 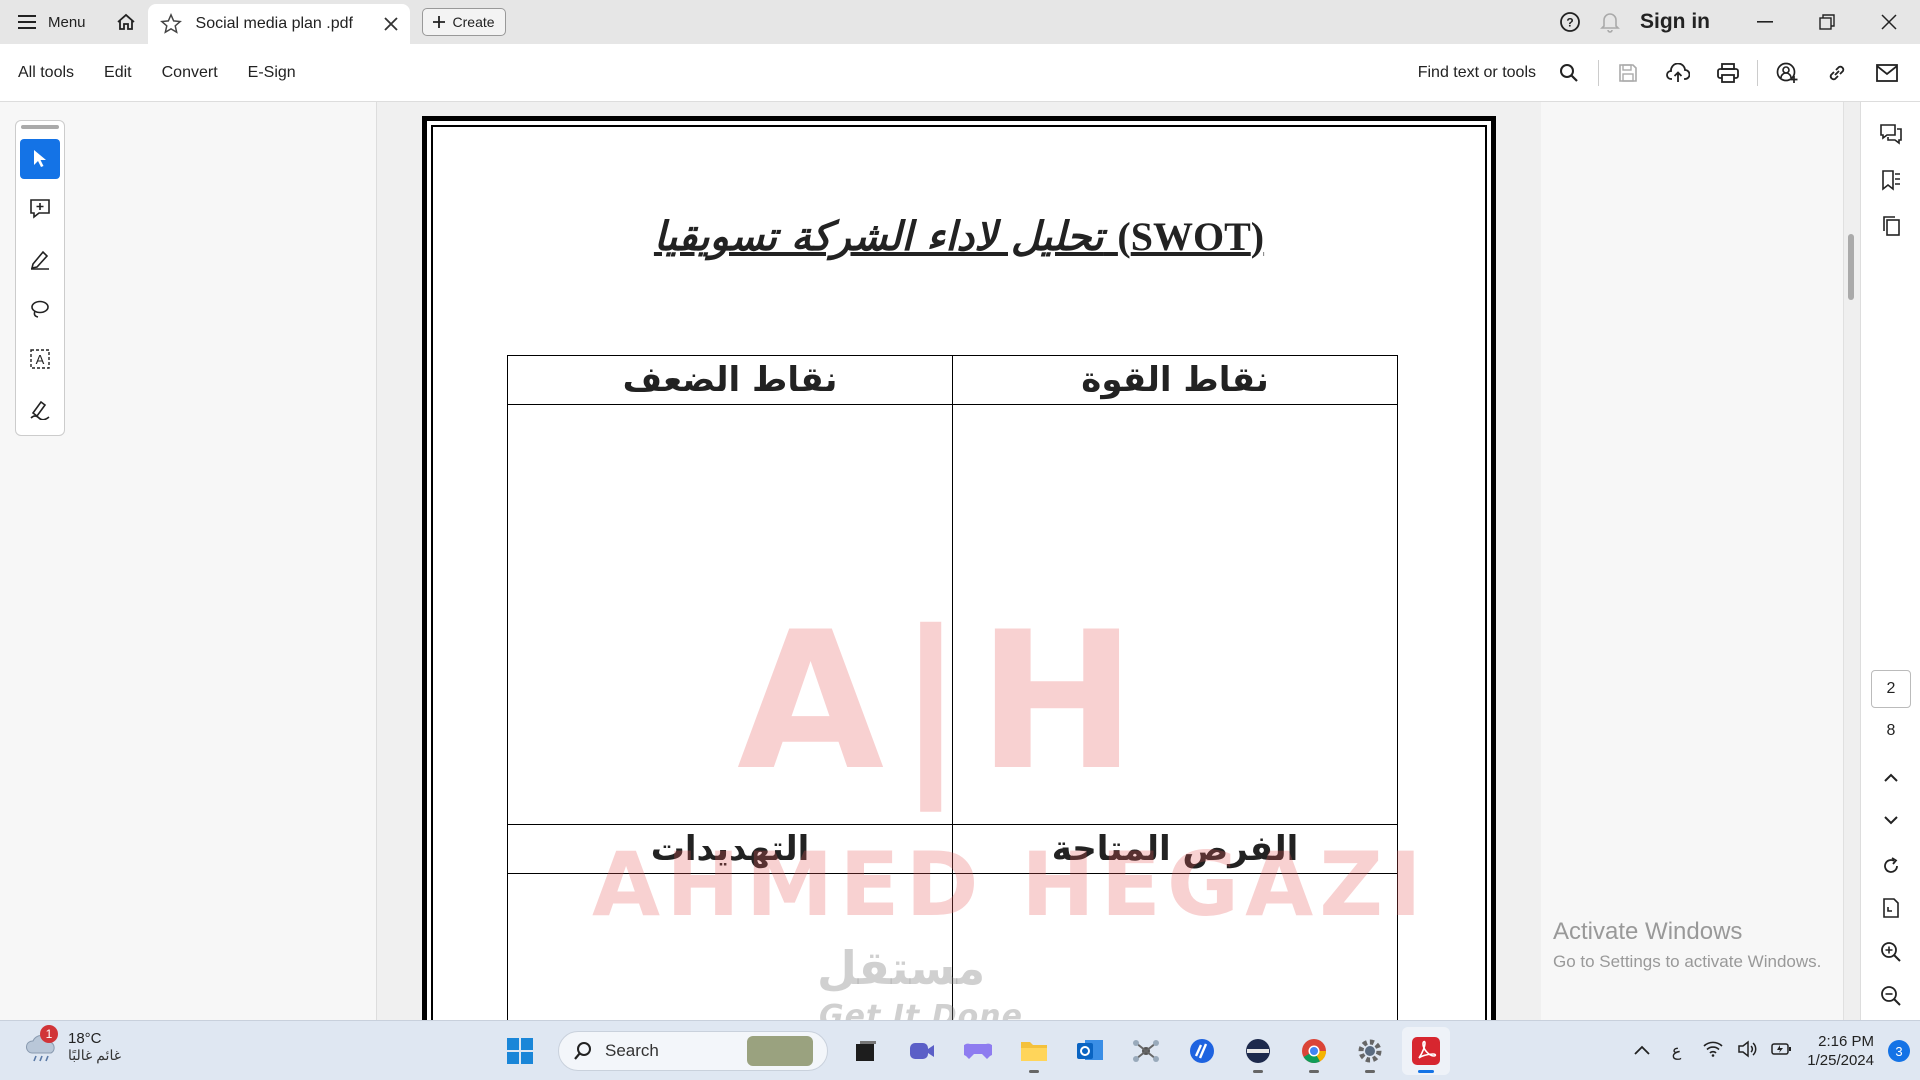 I want to click on drone-app, so click(x=1146, y=1051).